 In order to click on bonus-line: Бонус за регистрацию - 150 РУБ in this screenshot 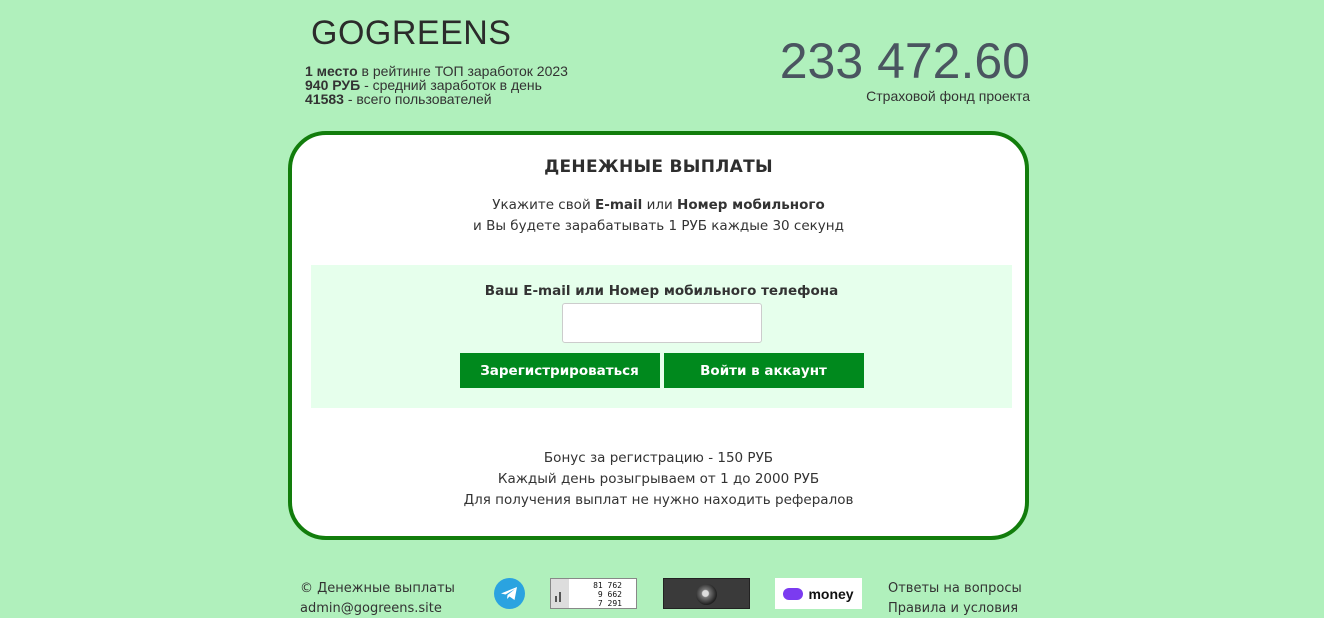, I will do `click(658, 458)`.